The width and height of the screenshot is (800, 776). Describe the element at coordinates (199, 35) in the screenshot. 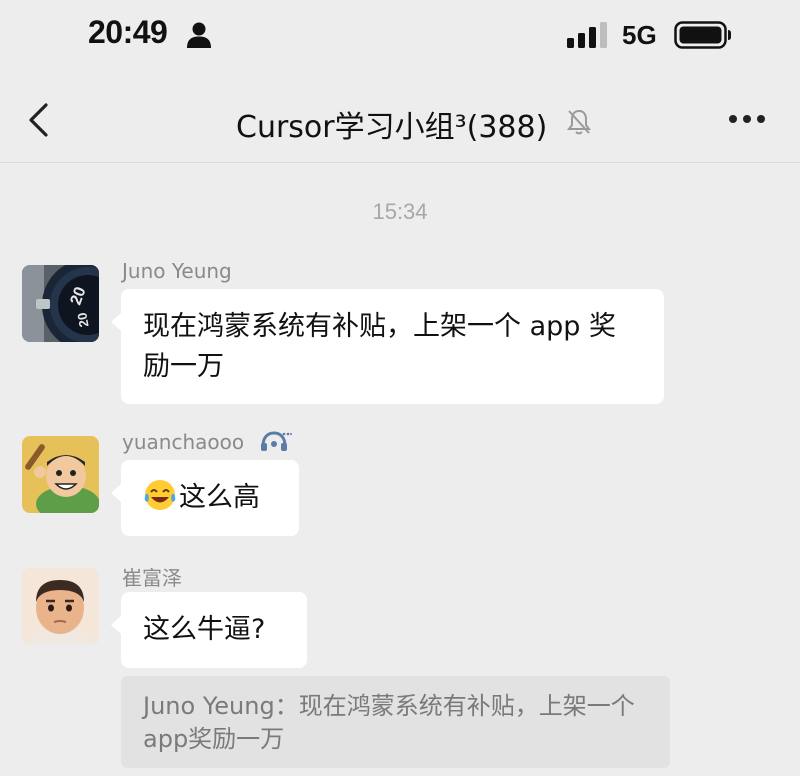

I see `person-icon` at that location.